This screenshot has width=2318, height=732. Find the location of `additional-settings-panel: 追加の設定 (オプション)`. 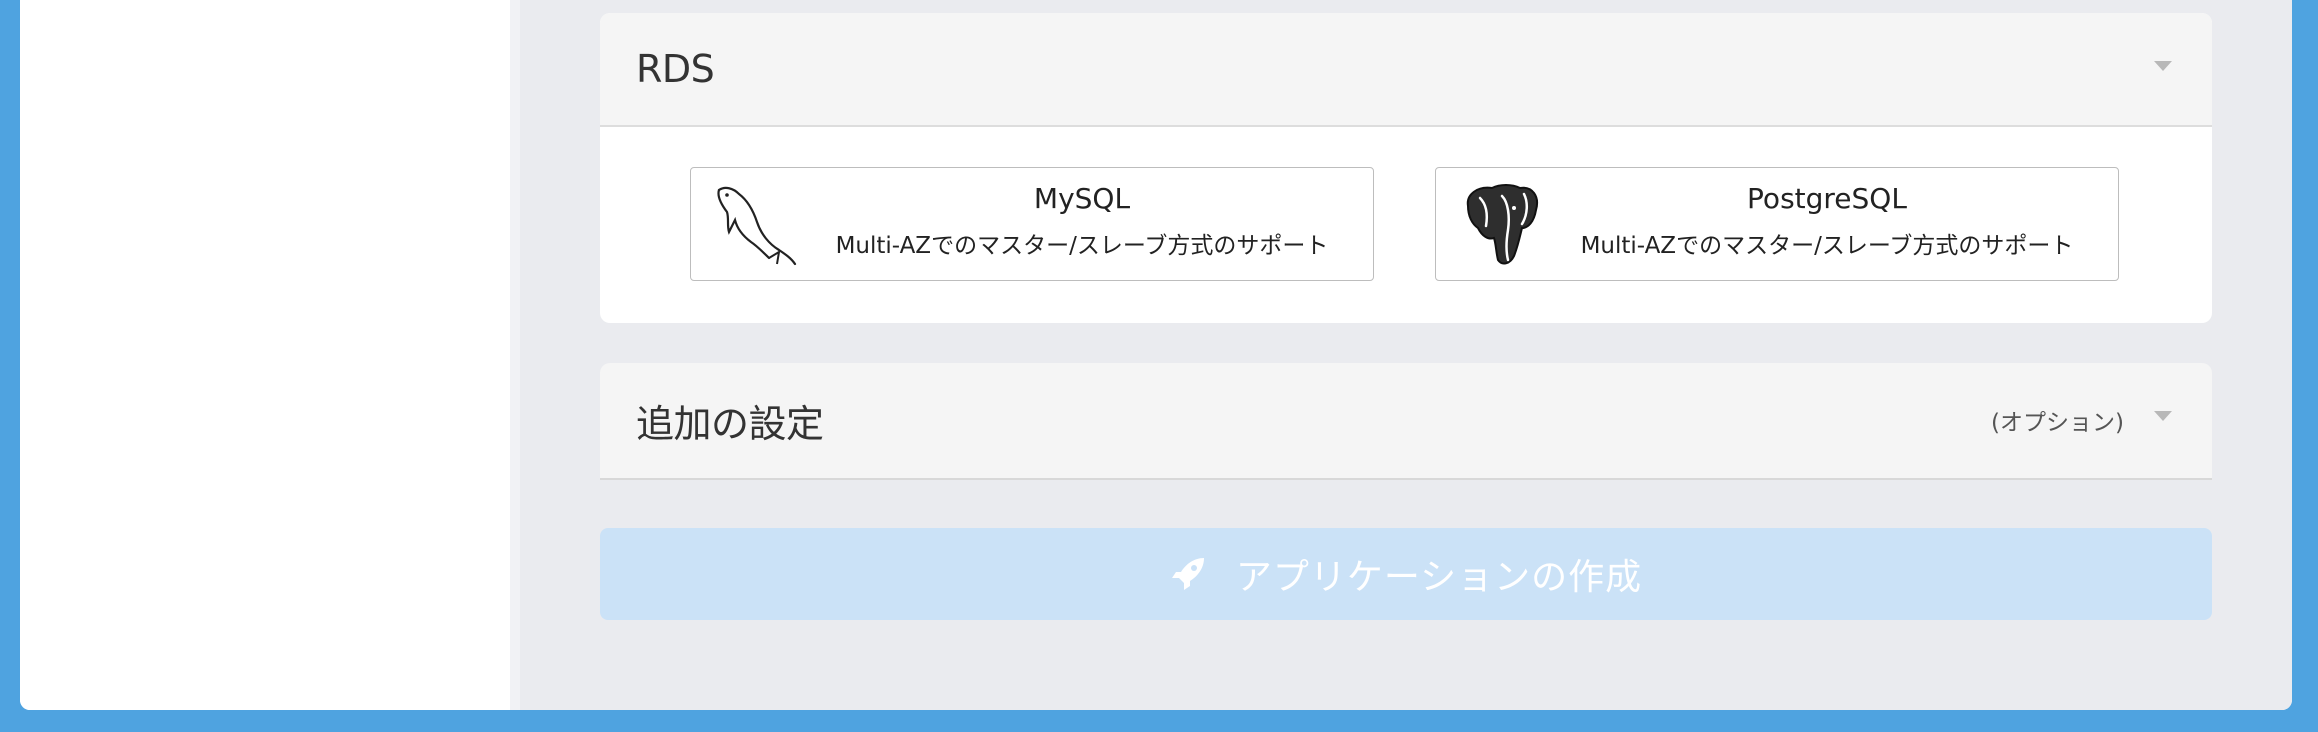

additional-settings-panel: 追加の設定 (オプション) is located at coordinates (1406, 421).